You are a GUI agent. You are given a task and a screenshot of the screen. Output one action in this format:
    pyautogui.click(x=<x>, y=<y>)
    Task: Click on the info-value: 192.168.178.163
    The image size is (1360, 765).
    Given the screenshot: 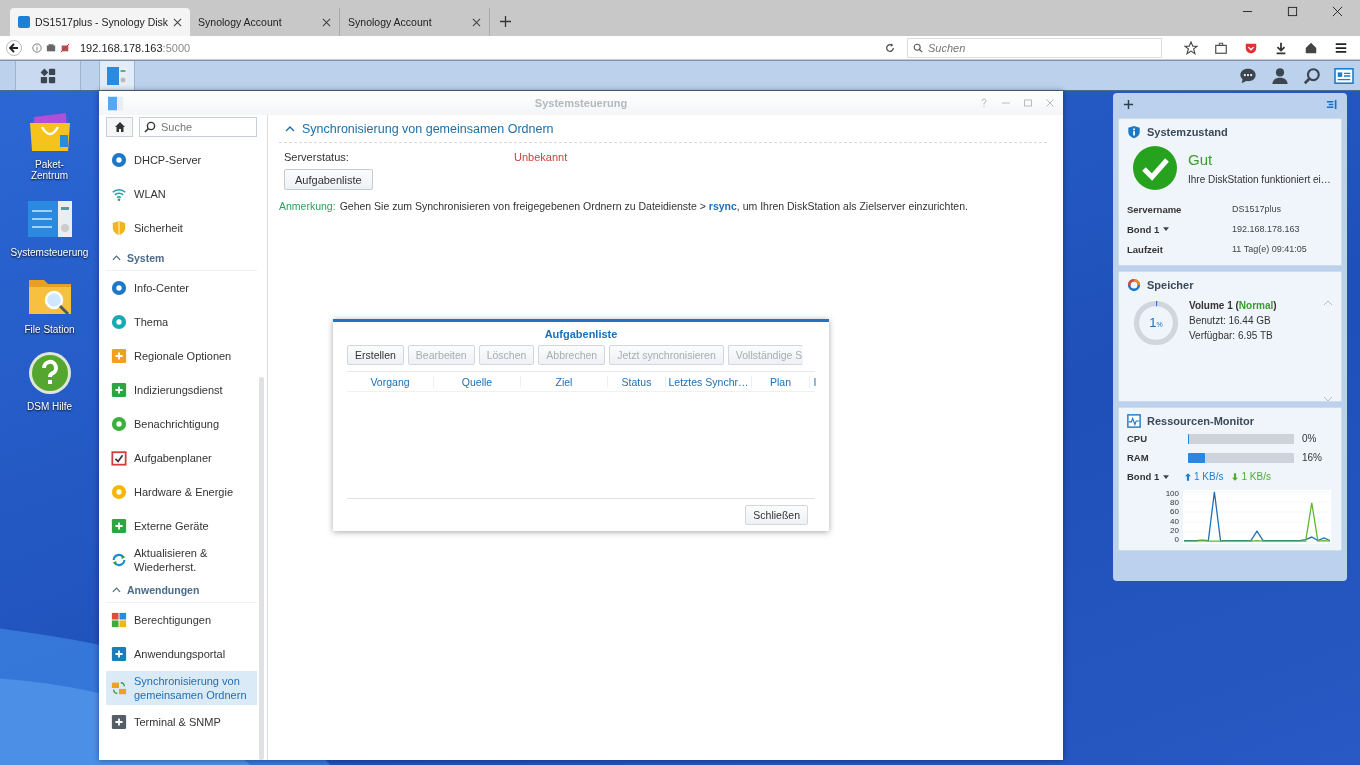 What is the action you would take?
    pyautogui.click(x=1266, y=229)
    